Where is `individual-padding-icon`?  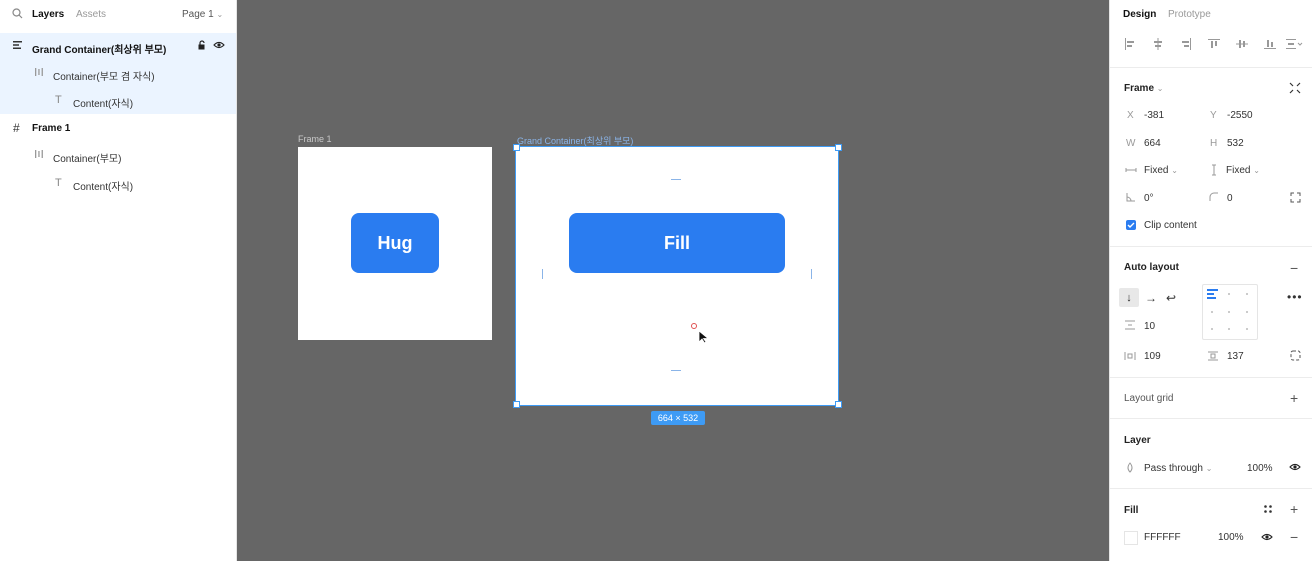
individual-padding-icon is located at coordinates (1295, 357).